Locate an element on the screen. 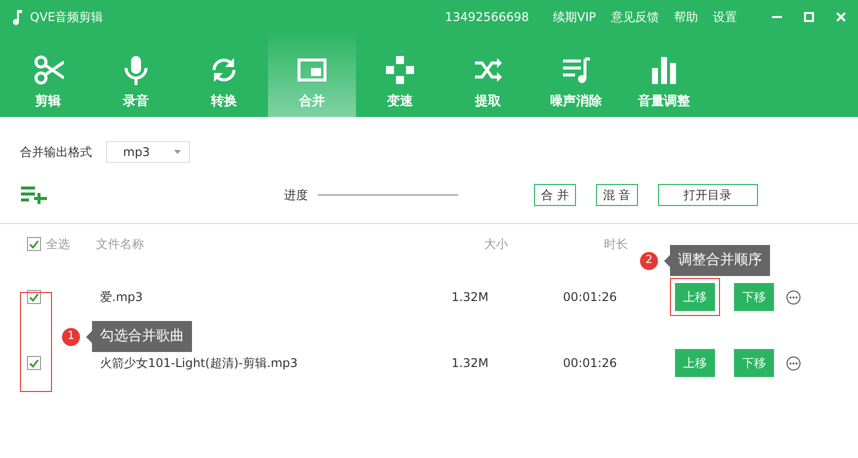 This screenshot has width=858, height=458. toolbar-tab: 转换 is located at coordinates (224, 75).